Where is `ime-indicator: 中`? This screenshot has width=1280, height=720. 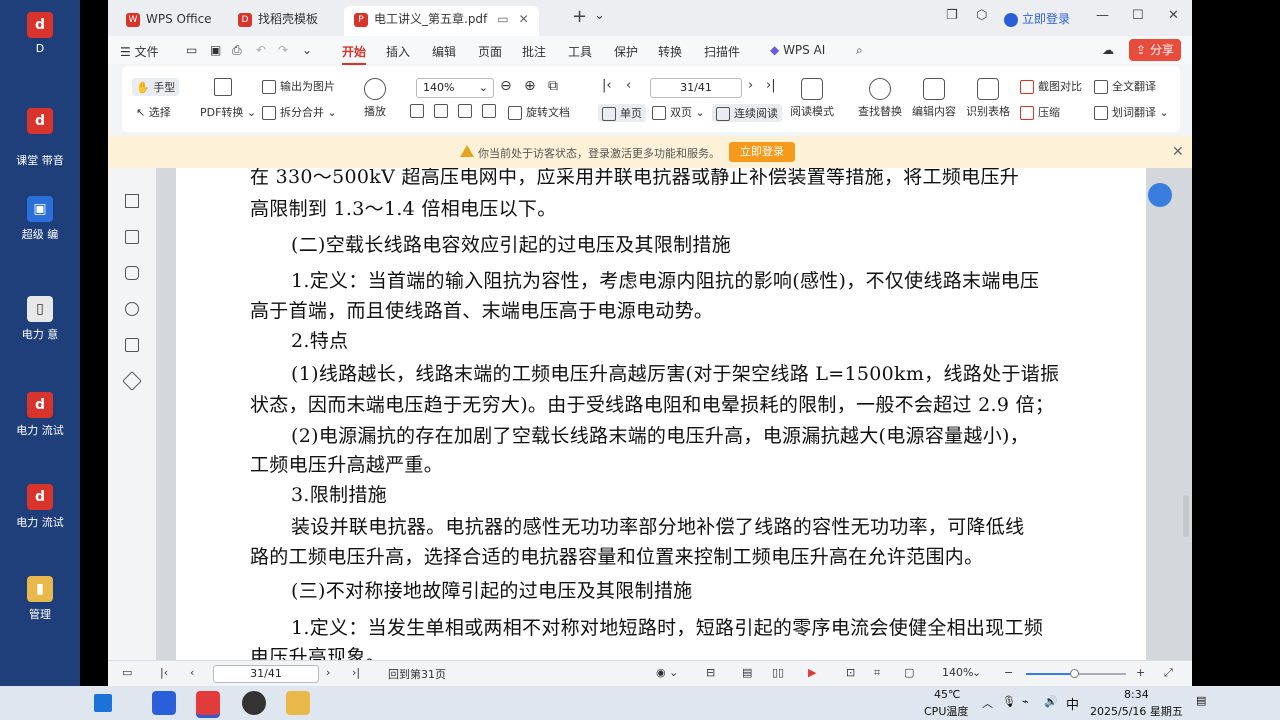
ime-indicator: 中 is located at coordinates (1072, 703).